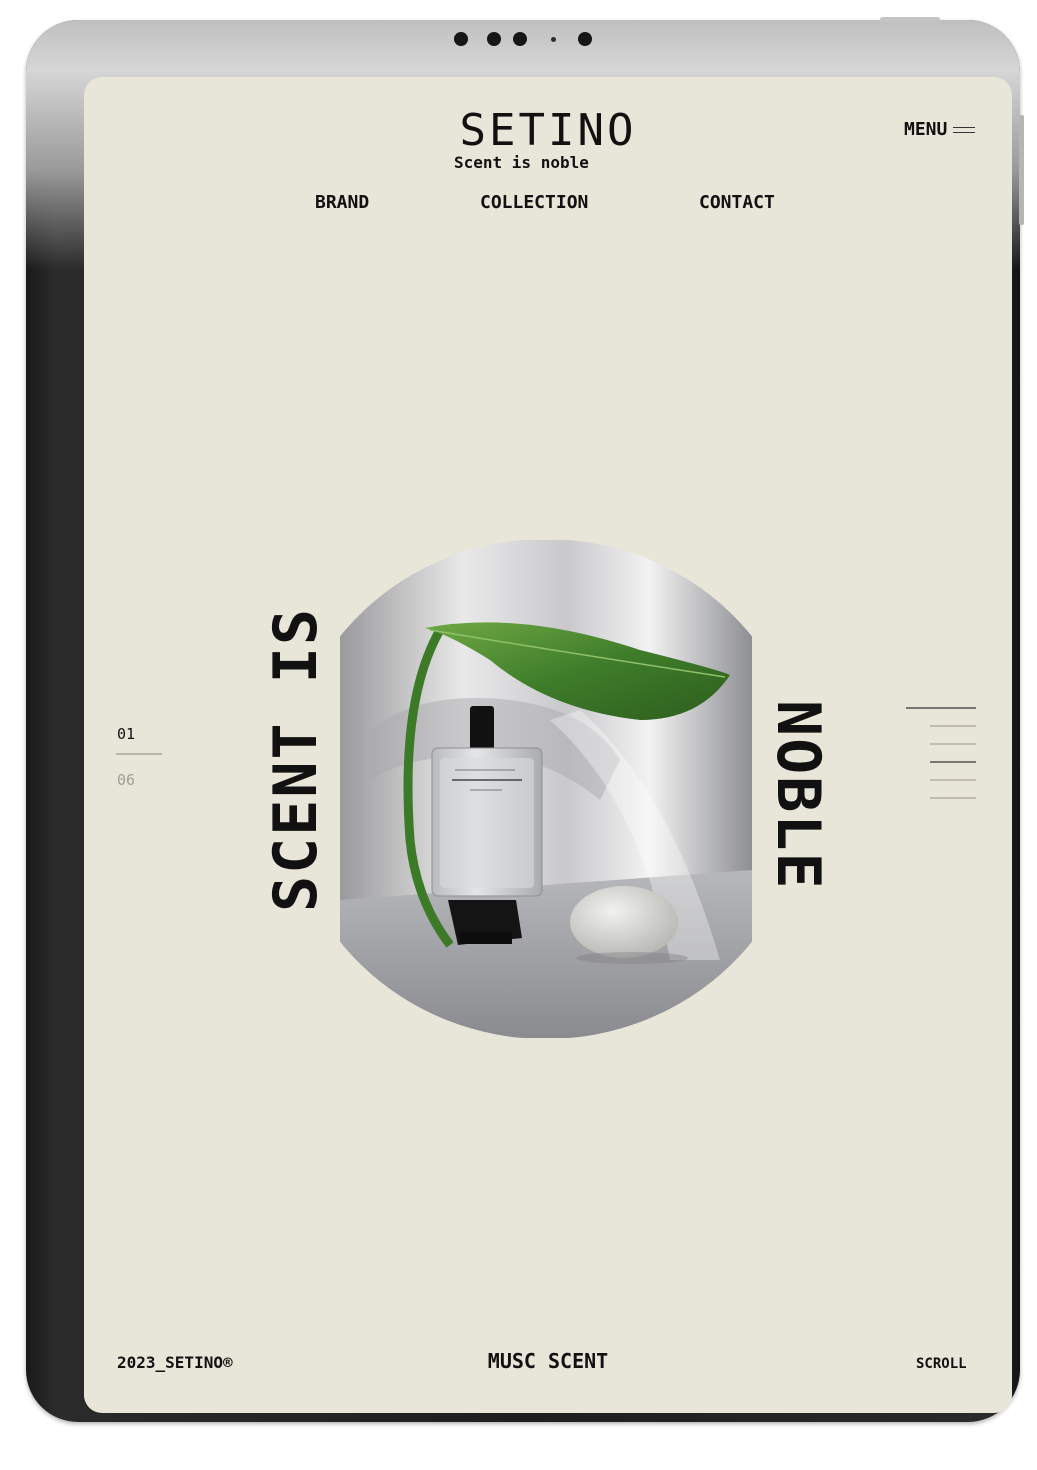 This screenshot has height=1470, width=1037. Describe the element at coordinates (553, 39) in the screenshot. I see `sensor-dot` at that location.